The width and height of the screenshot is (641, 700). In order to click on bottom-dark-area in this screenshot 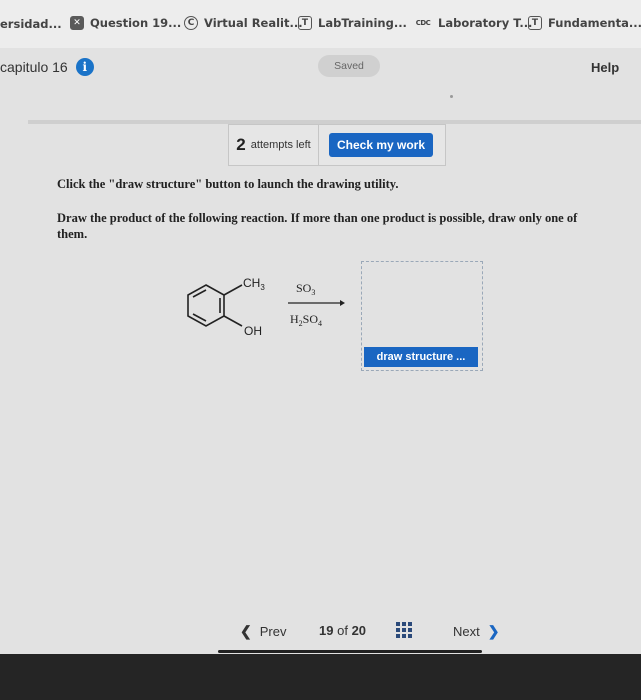, I will do `click(320, 677)`.